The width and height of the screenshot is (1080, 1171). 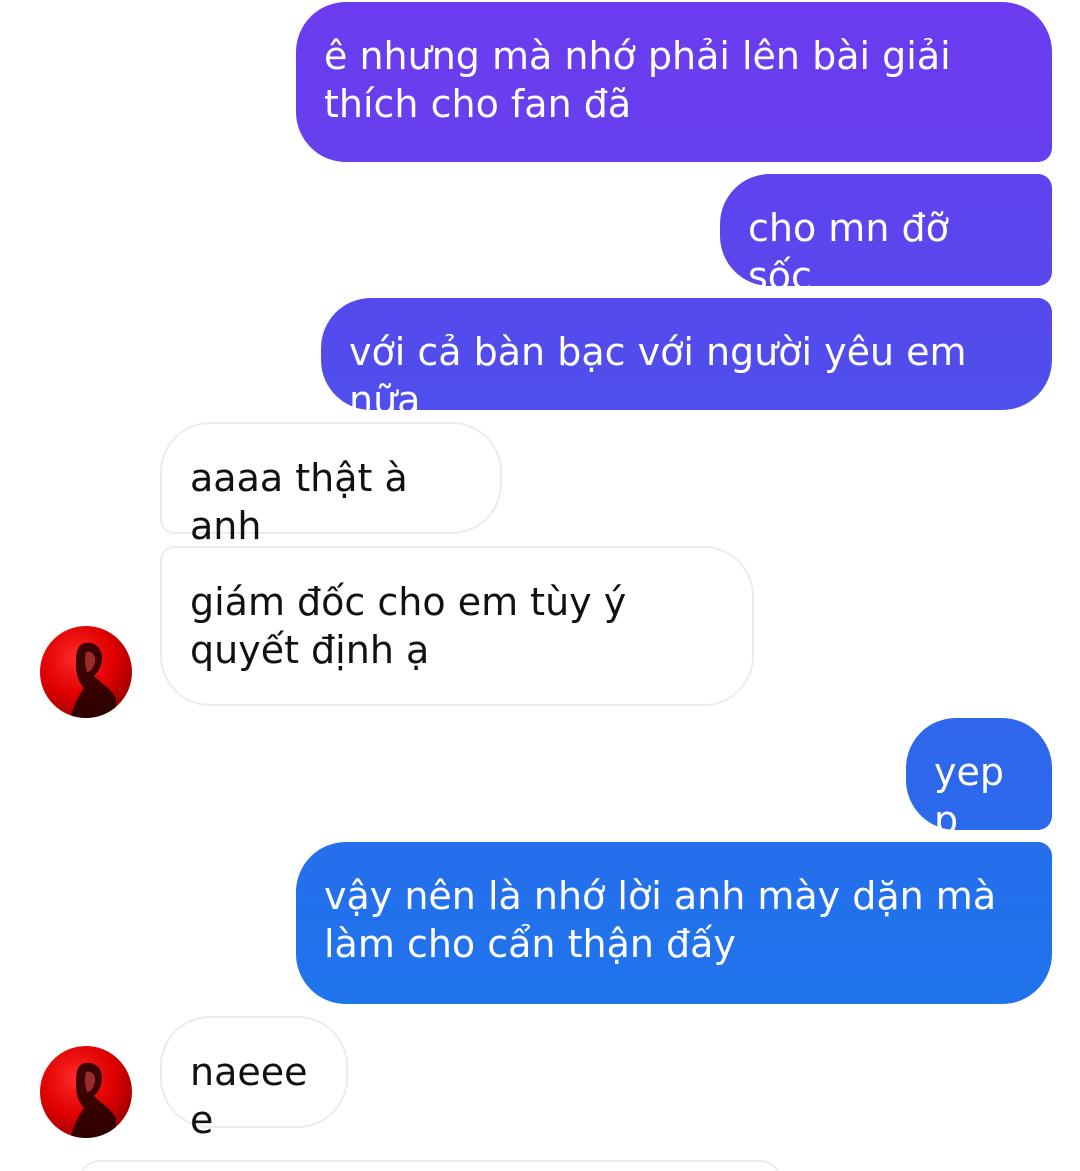 I want to click on message-bubble-incoming: naeeee, so click(x=254, y=1079).